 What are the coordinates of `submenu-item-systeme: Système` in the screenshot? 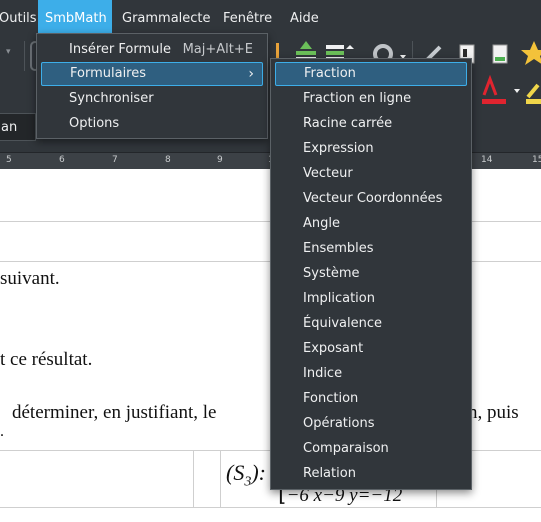 It's located at (371, 274).